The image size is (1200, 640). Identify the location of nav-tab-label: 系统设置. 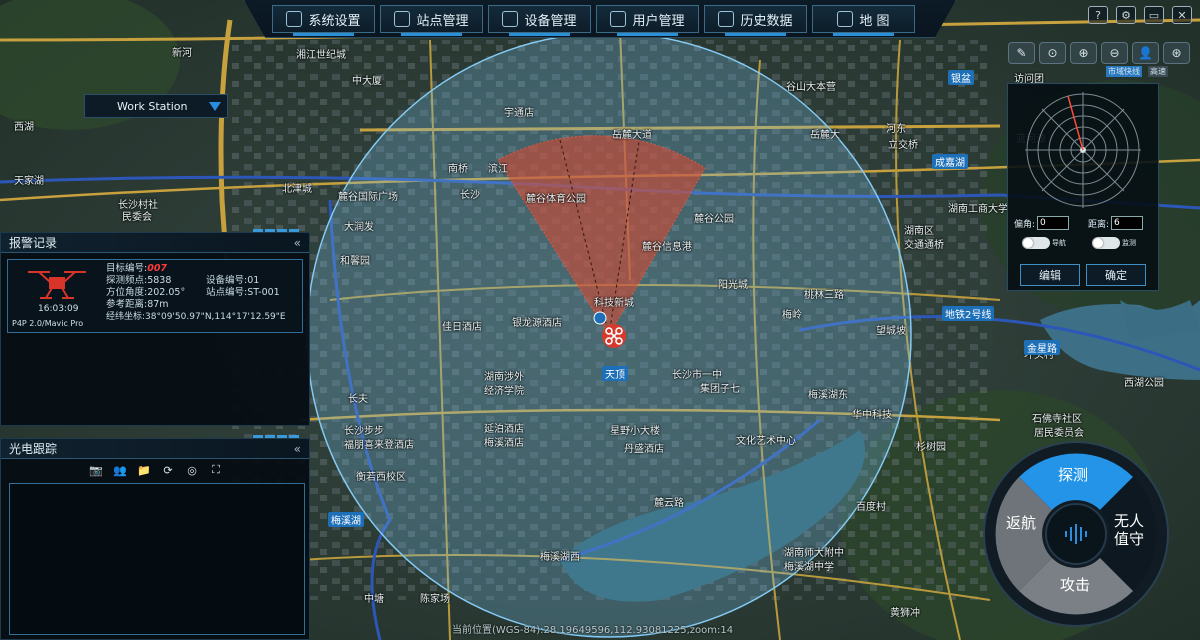
(334, 21).